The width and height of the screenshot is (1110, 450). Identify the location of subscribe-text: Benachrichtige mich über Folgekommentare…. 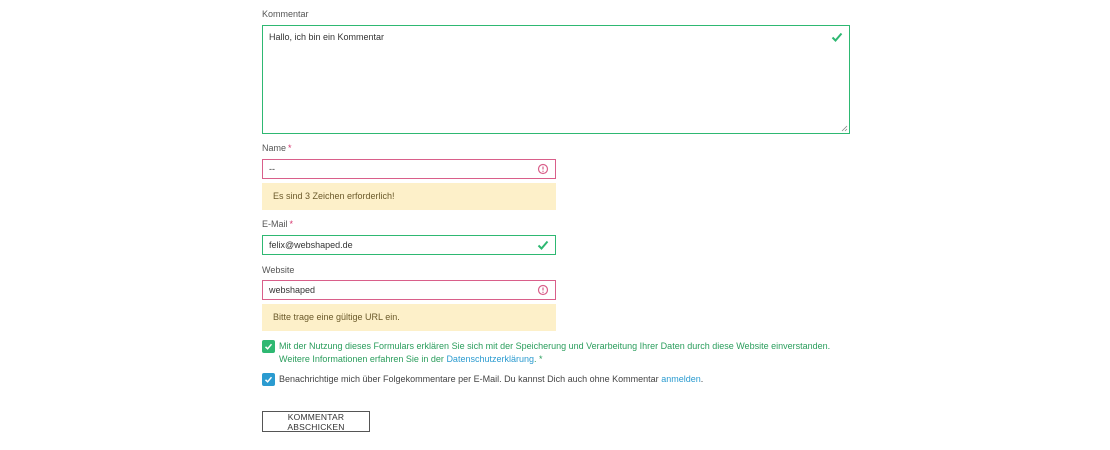
(491, 379).